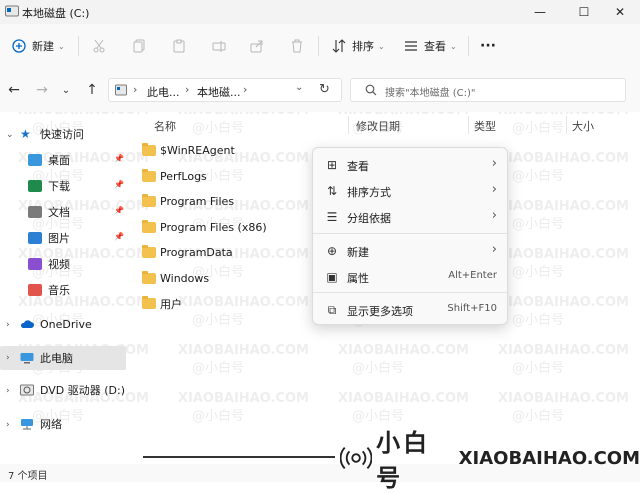 This screenshot has width=640, height=493. What do you see at coordinates (42, 90) in the screenshot?
I see `forward-button: →` at bounding box center [42, 90].